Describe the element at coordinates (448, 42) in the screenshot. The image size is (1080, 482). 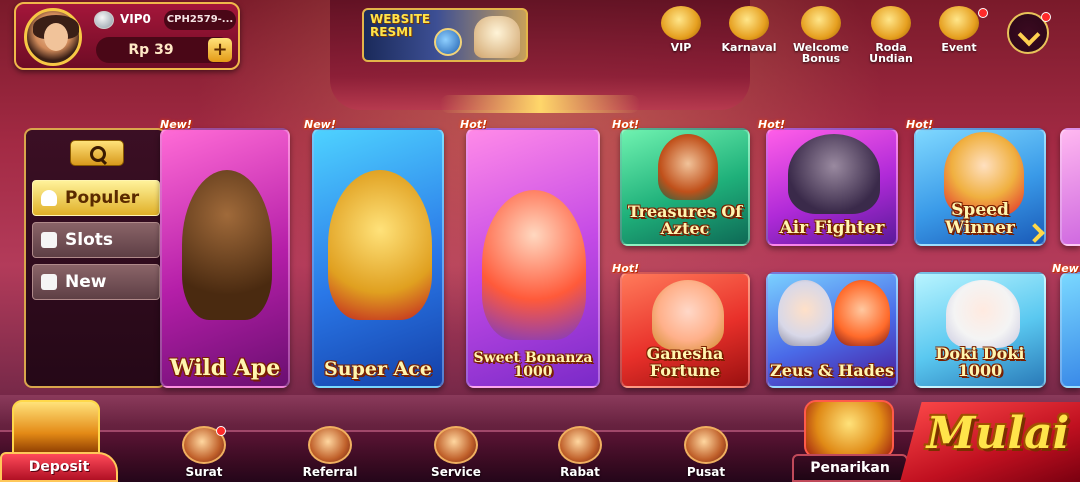
I see `globe-icon` at that location.